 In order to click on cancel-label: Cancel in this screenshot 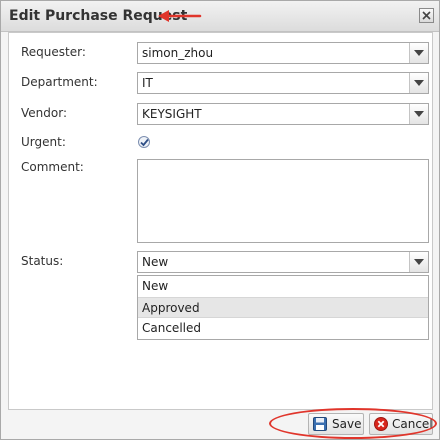, I will do `click(412, 424)`.